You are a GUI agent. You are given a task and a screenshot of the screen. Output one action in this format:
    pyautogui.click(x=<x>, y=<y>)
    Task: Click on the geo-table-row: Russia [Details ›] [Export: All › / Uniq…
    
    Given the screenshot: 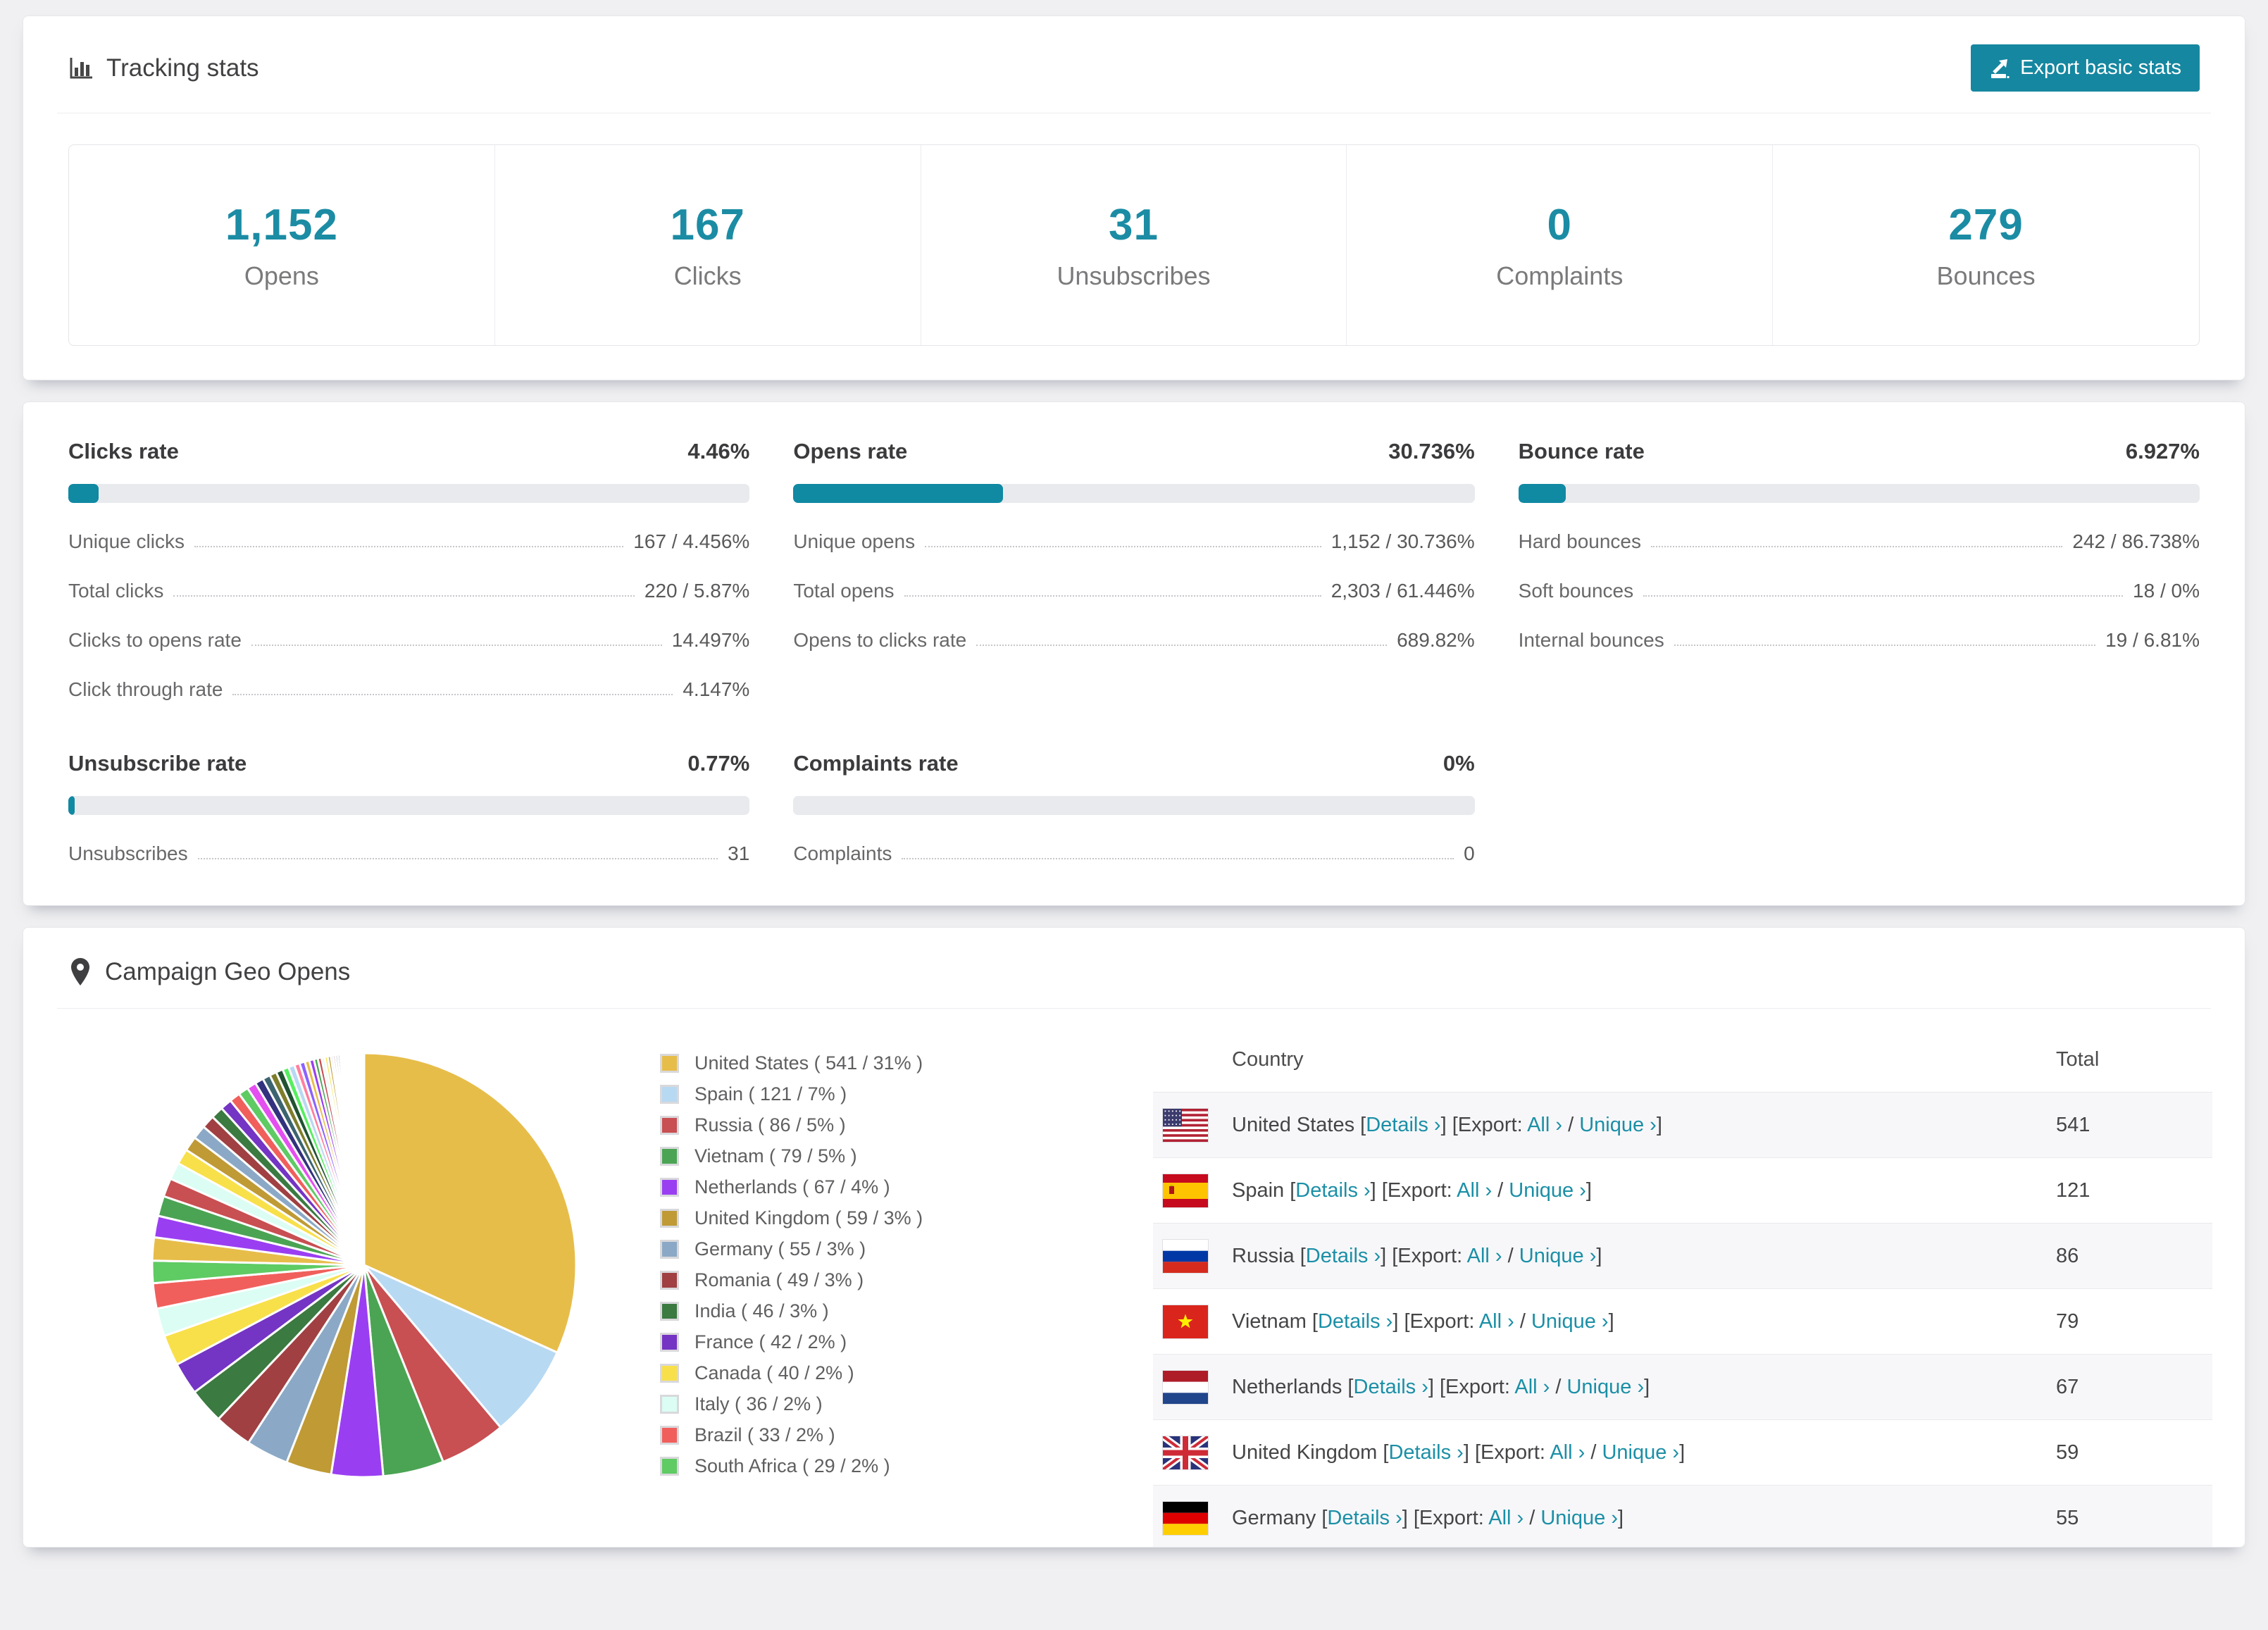 What is the action you would take?
    pyautogui.click(x=1683, y=1255)
    